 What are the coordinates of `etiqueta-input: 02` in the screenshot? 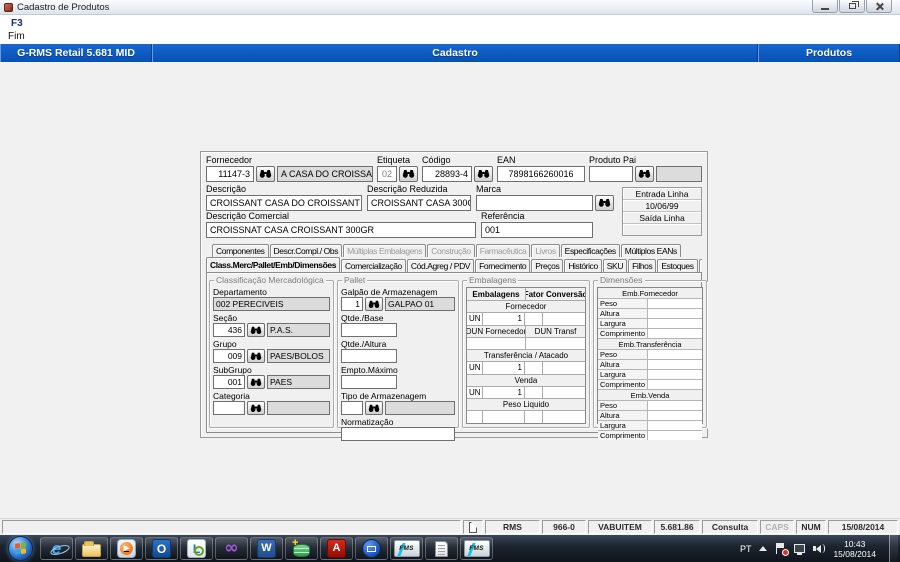 It's located at (387, 174).